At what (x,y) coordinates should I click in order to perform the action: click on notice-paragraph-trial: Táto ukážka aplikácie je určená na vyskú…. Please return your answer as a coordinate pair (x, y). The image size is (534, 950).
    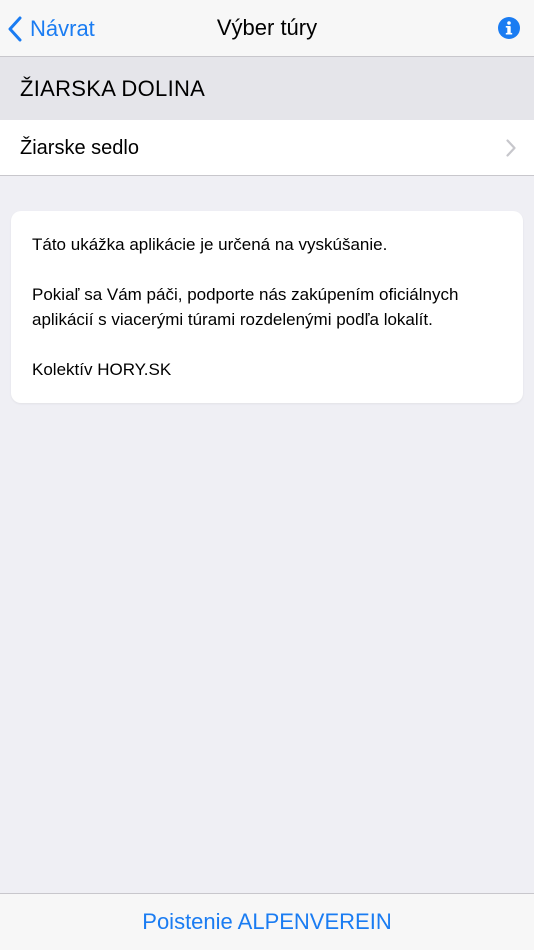
    Looking at the image, I should click on (210, 244).